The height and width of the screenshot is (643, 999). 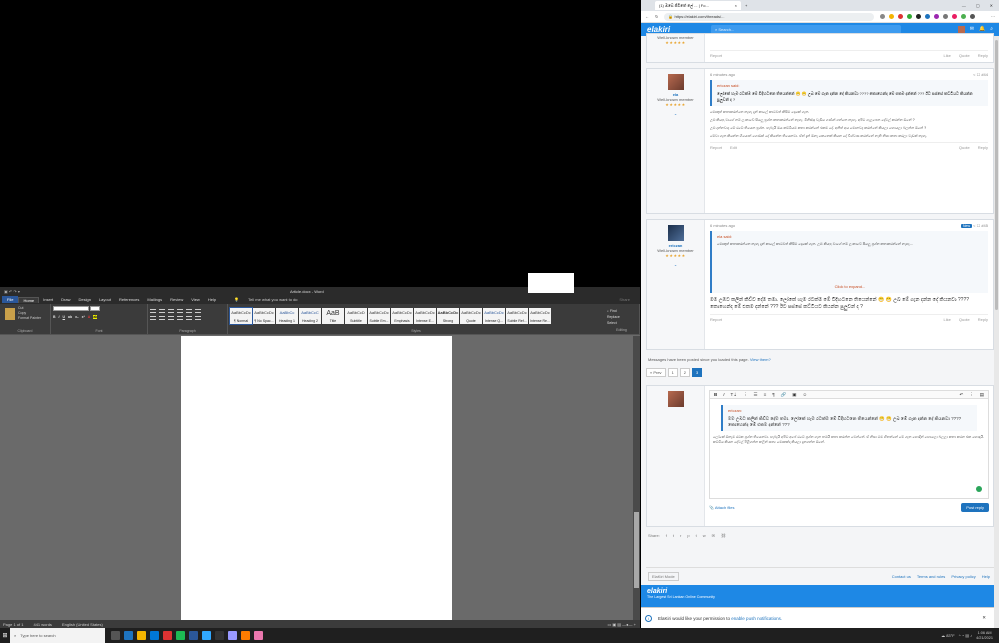 What do you see at coordinates (805, 394) in the screenshot?
I see `smile-icon: ☺` at bounding box center [805, 394].